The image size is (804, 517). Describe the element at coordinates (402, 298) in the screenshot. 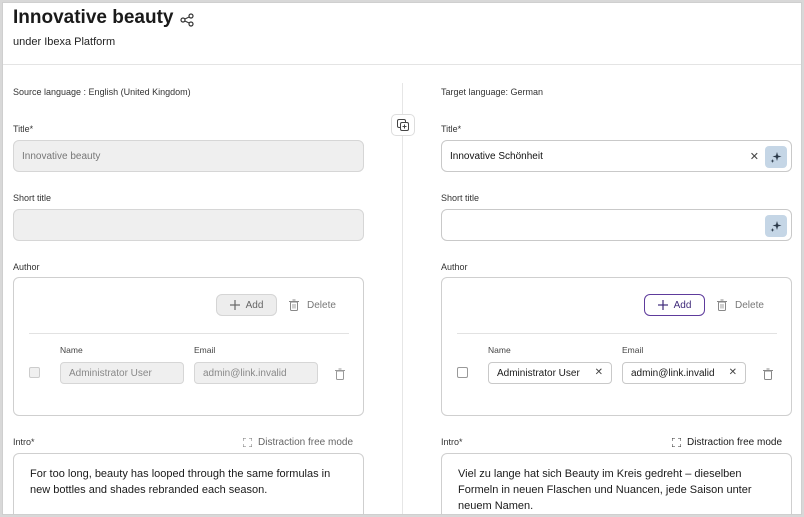

I see `column-divider` at that location.